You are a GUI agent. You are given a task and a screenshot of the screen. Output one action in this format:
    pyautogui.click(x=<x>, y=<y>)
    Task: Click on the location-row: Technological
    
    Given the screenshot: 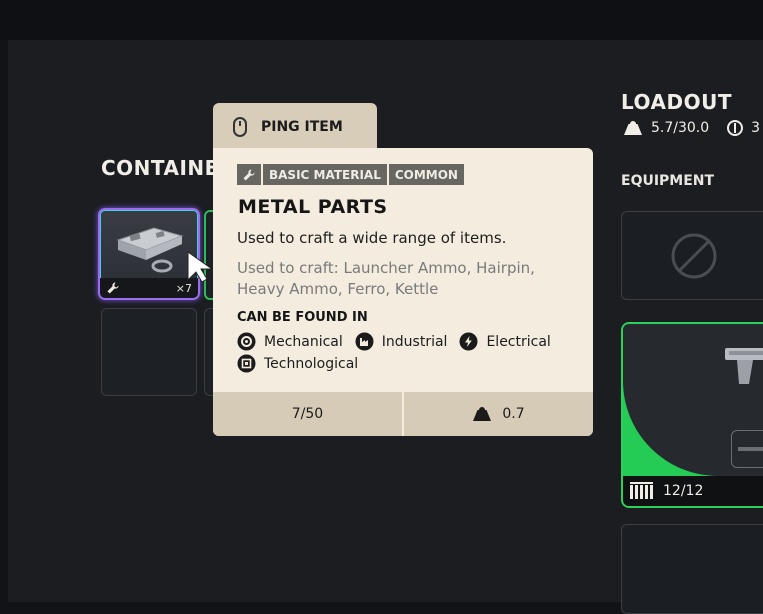 What is the action you would take?
    pyautogui.click(x=297, y=363)
    